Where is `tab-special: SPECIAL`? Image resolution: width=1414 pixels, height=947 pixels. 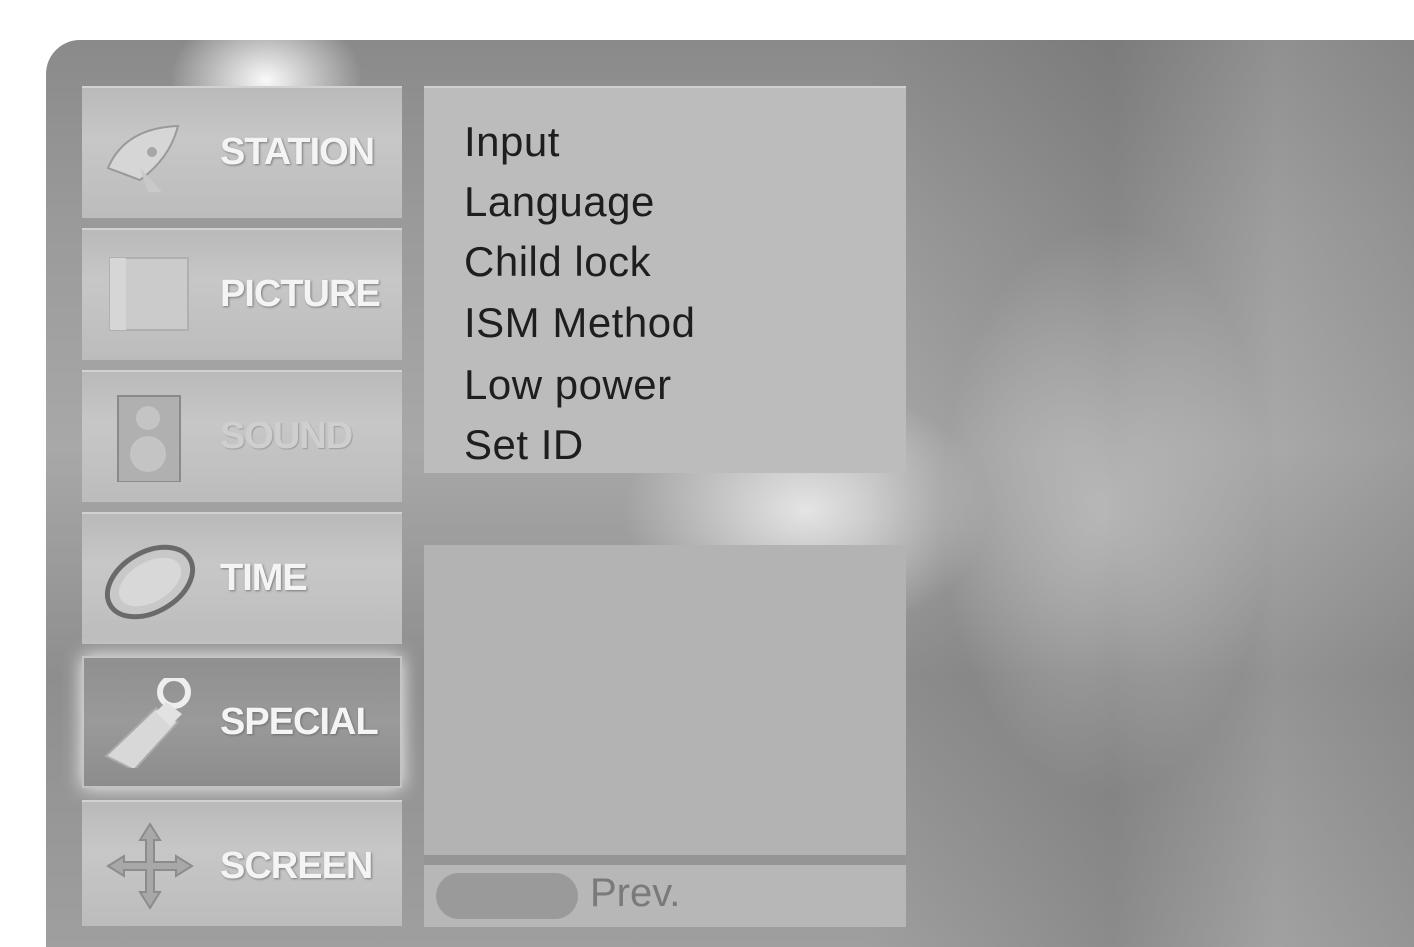
tab-special: SPECIAL is located at coordinates (242, 722).